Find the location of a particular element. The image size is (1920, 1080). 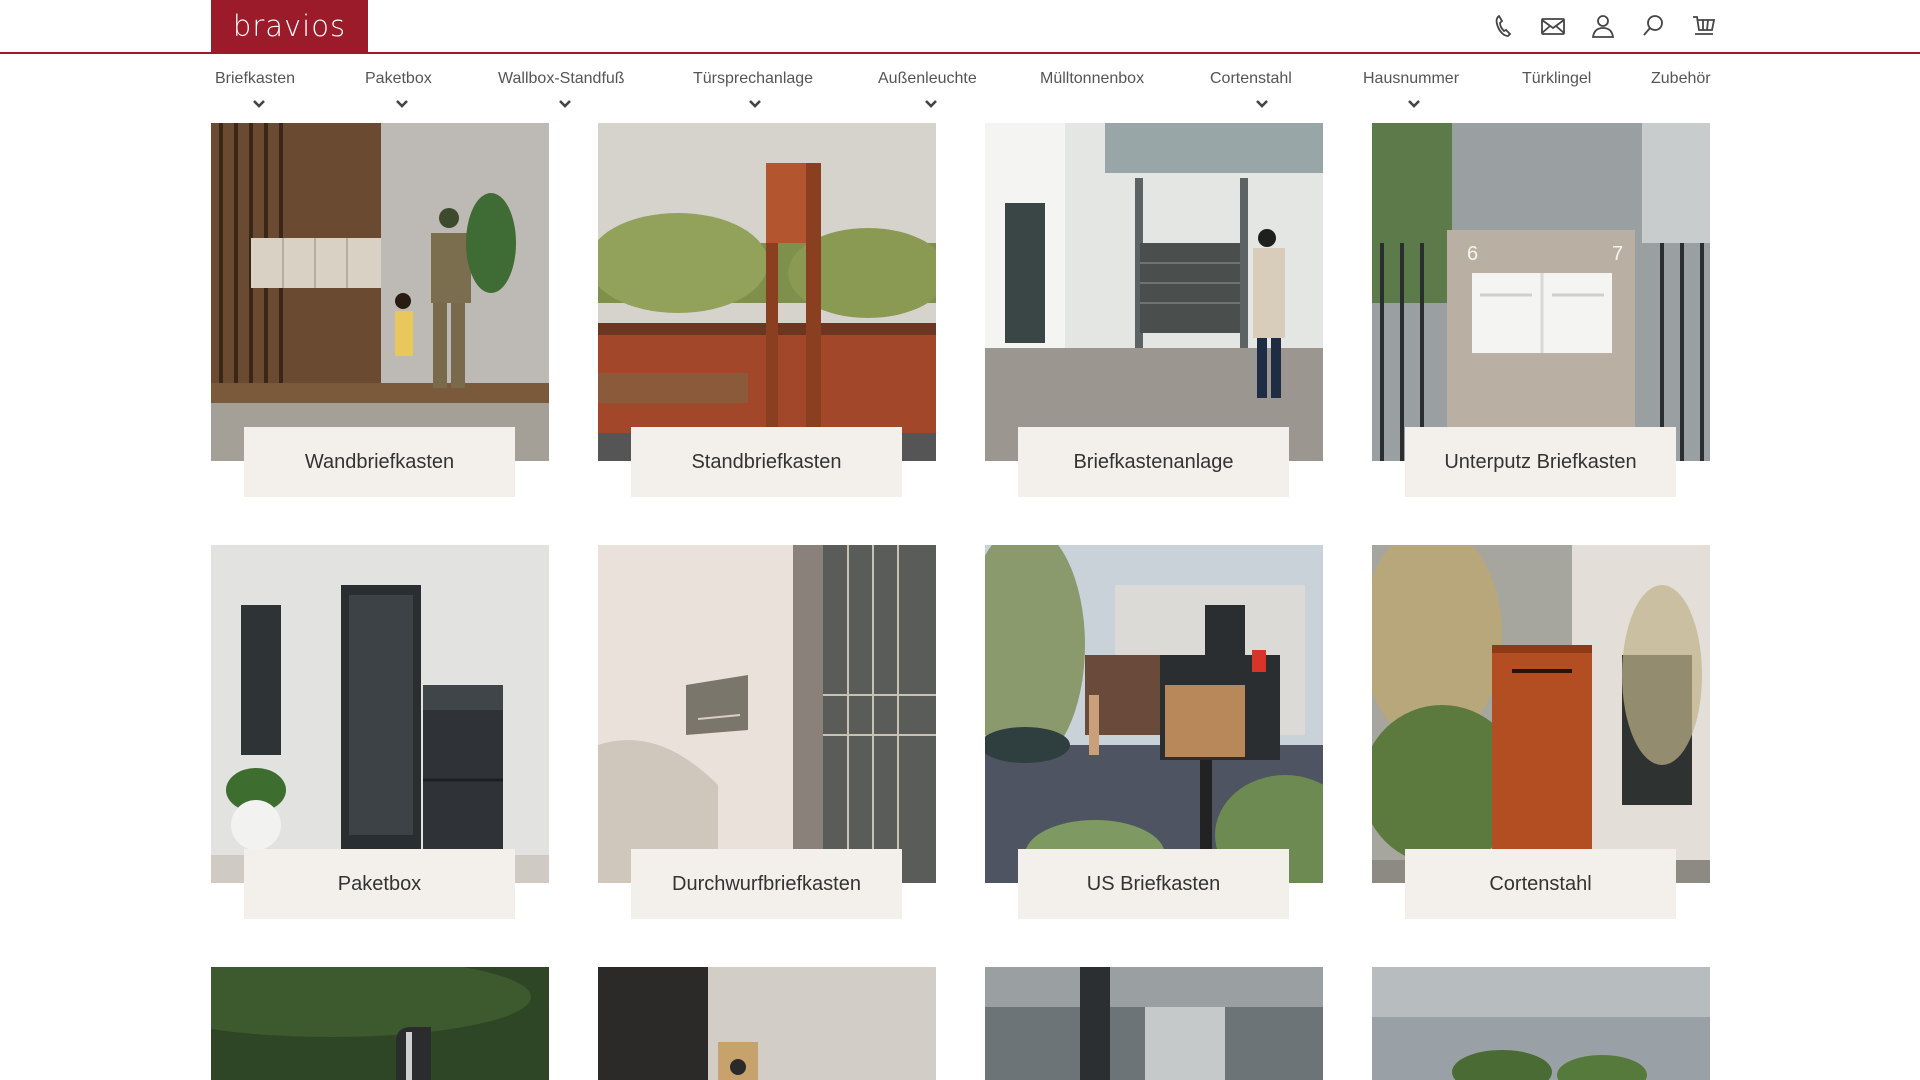

wallbox-image is located at coordinates (380, 1023).